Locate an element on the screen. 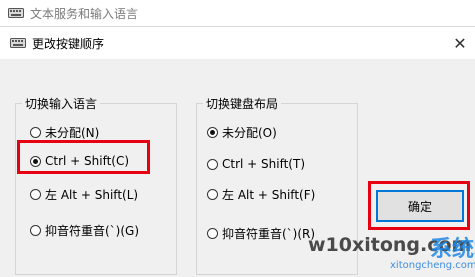 The image size is (475, 277). outer-window-title: 文本服务和输入语言 is located at coordinates (84, 14).